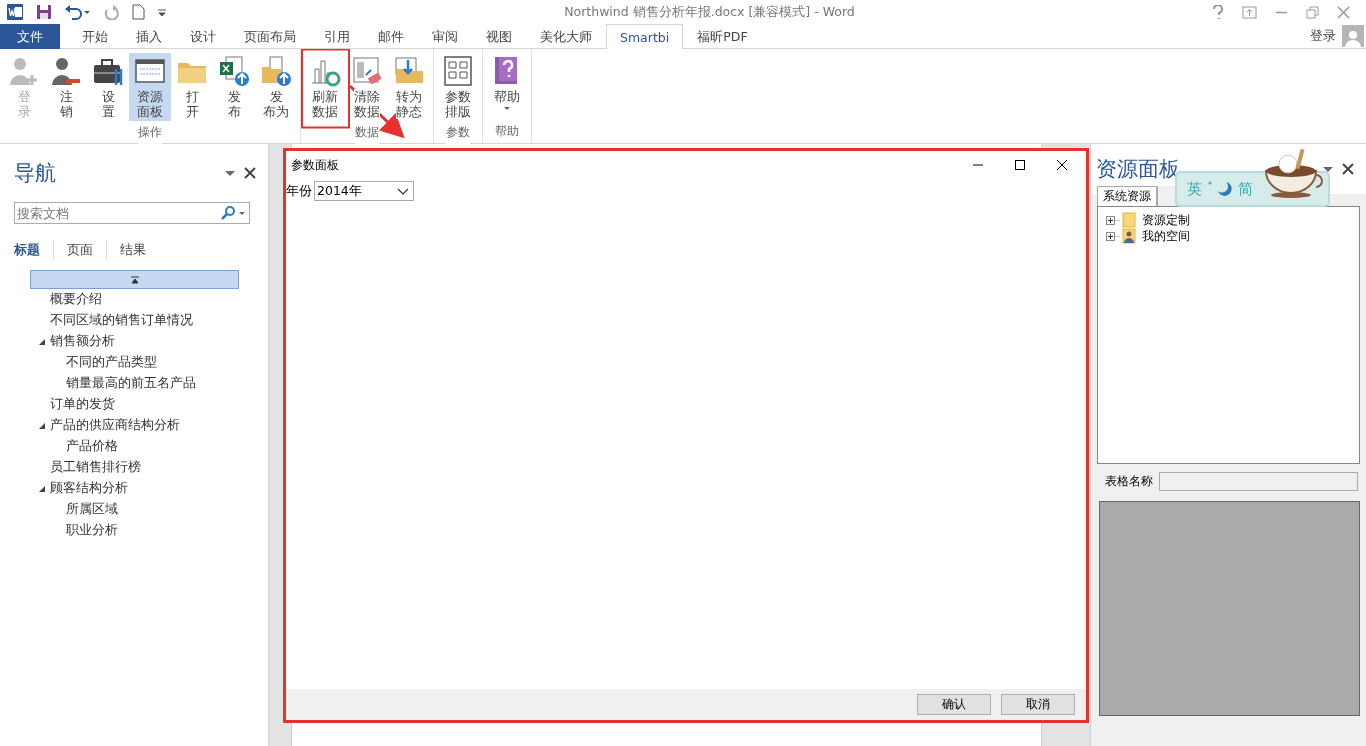  What do you see at coordinates (80, 250) in the screenshot?
I see `pane-tab: 页面` at bounding box center [80, 250].